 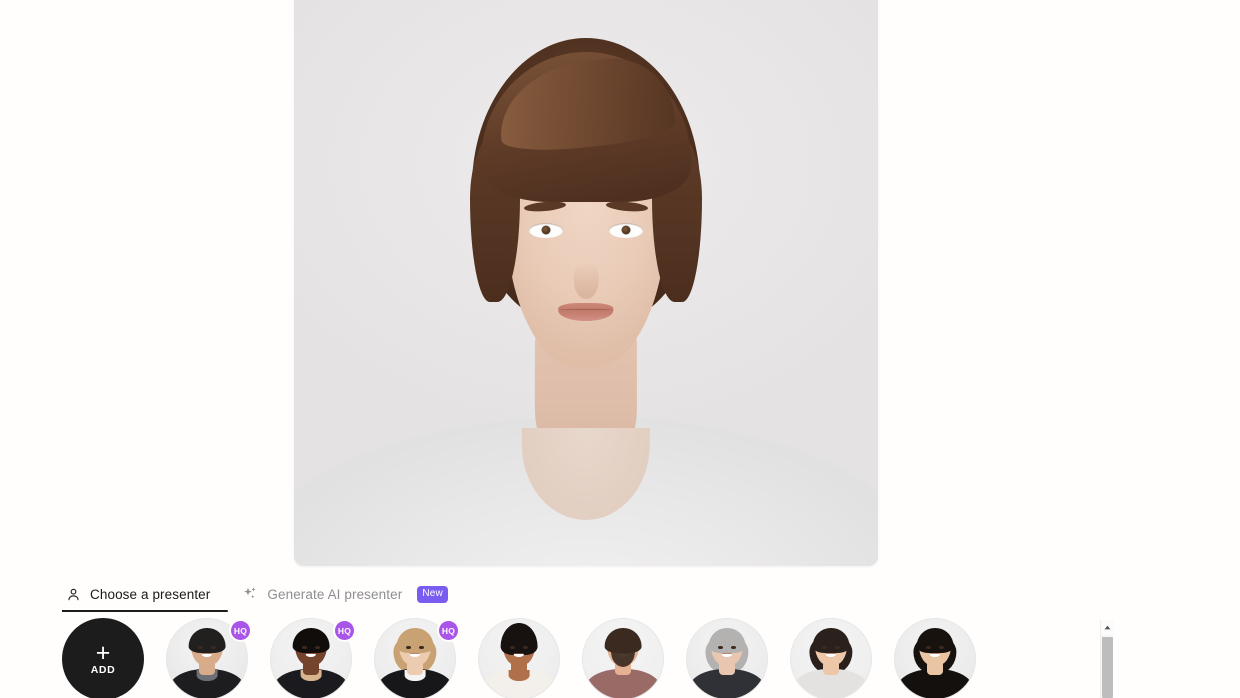 I want to click on tab-choose-a-presenter: Choose a presenter, so click(x=138, y=595).